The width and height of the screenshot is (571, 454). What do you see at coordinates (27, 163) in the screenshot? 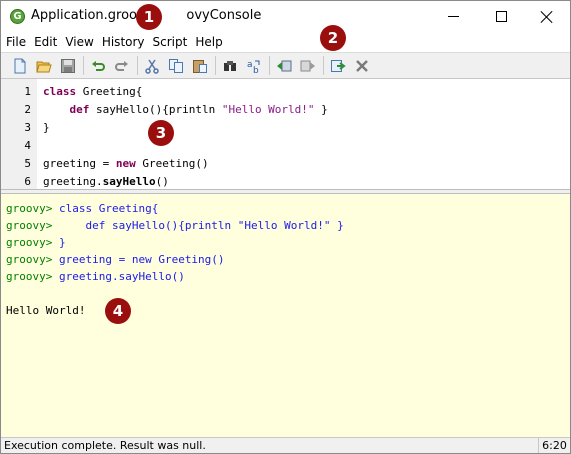
I see `line-number: 5` at bounding box center [27, 163].